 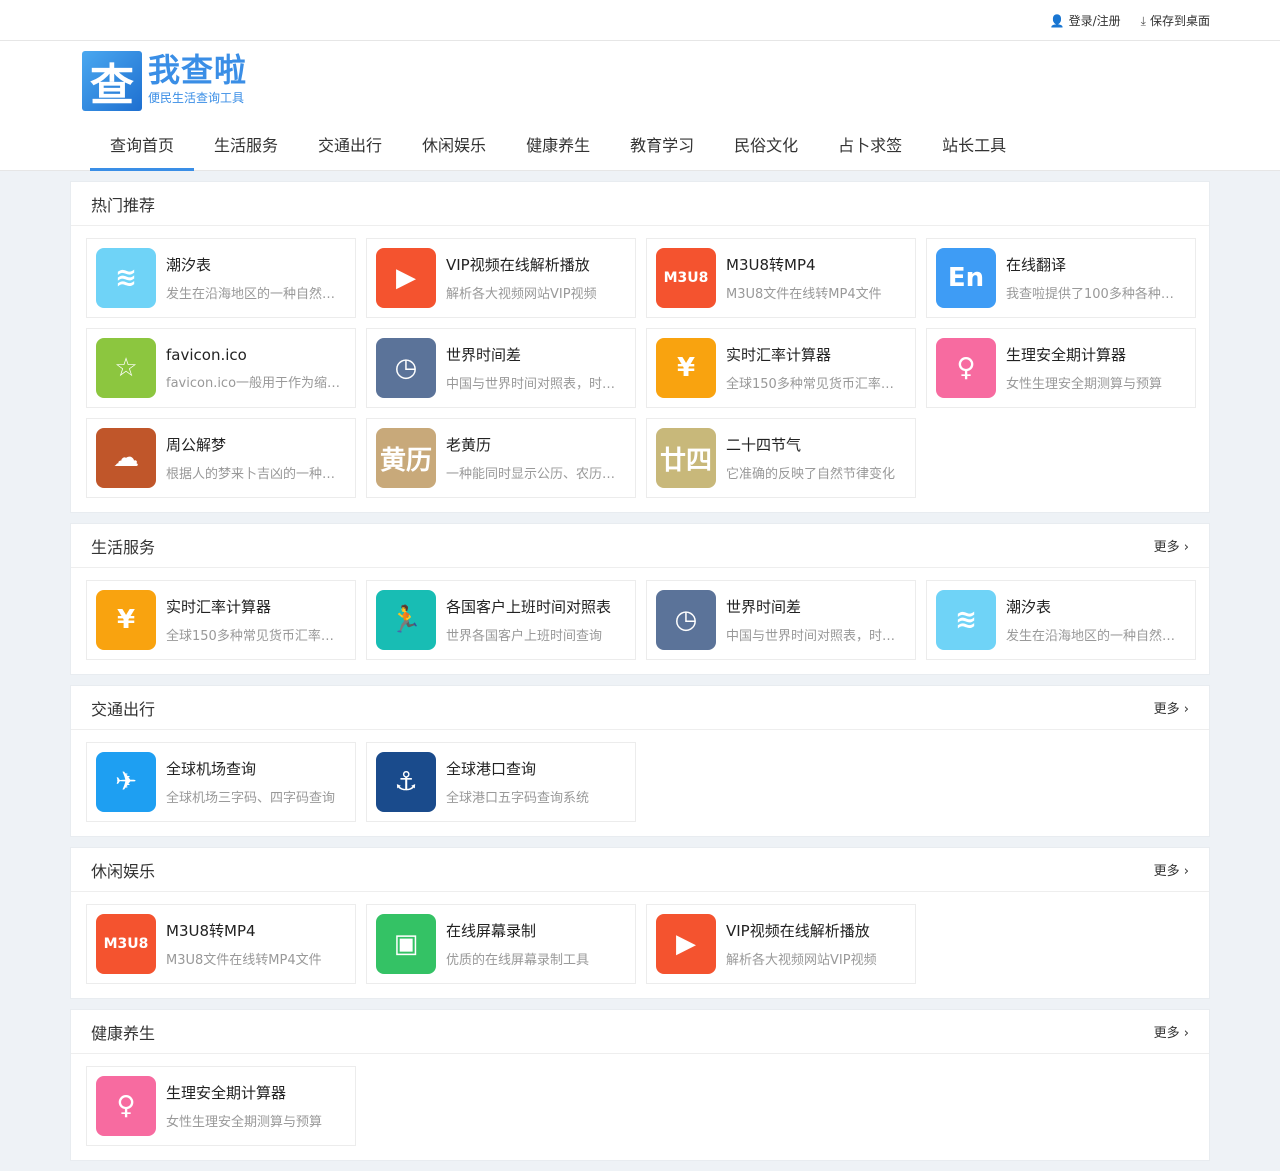 What do you see at coordinates (198, 70) in the screenshot?
I see `logo-name: 我查啦` at bounding box center [198, 70].